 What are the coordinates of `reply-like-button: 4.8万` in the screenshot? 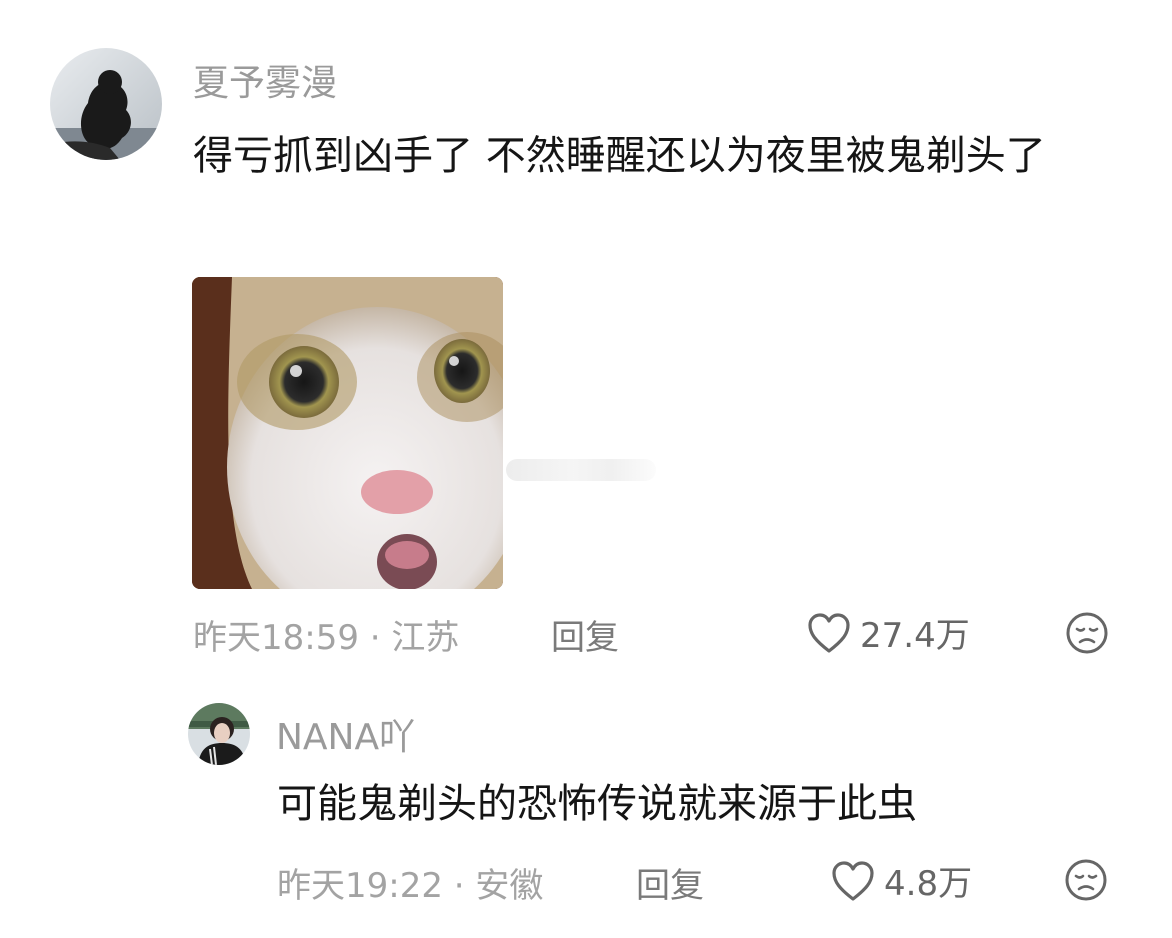 It's located at (901, 880).